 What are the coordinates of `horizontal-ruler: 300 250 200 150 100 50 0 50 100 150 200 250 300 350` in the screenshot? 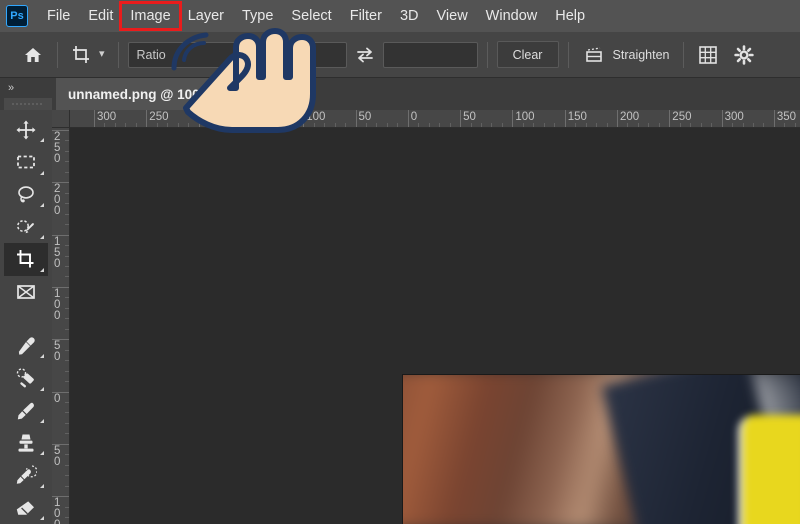 It's located at (435, 119).